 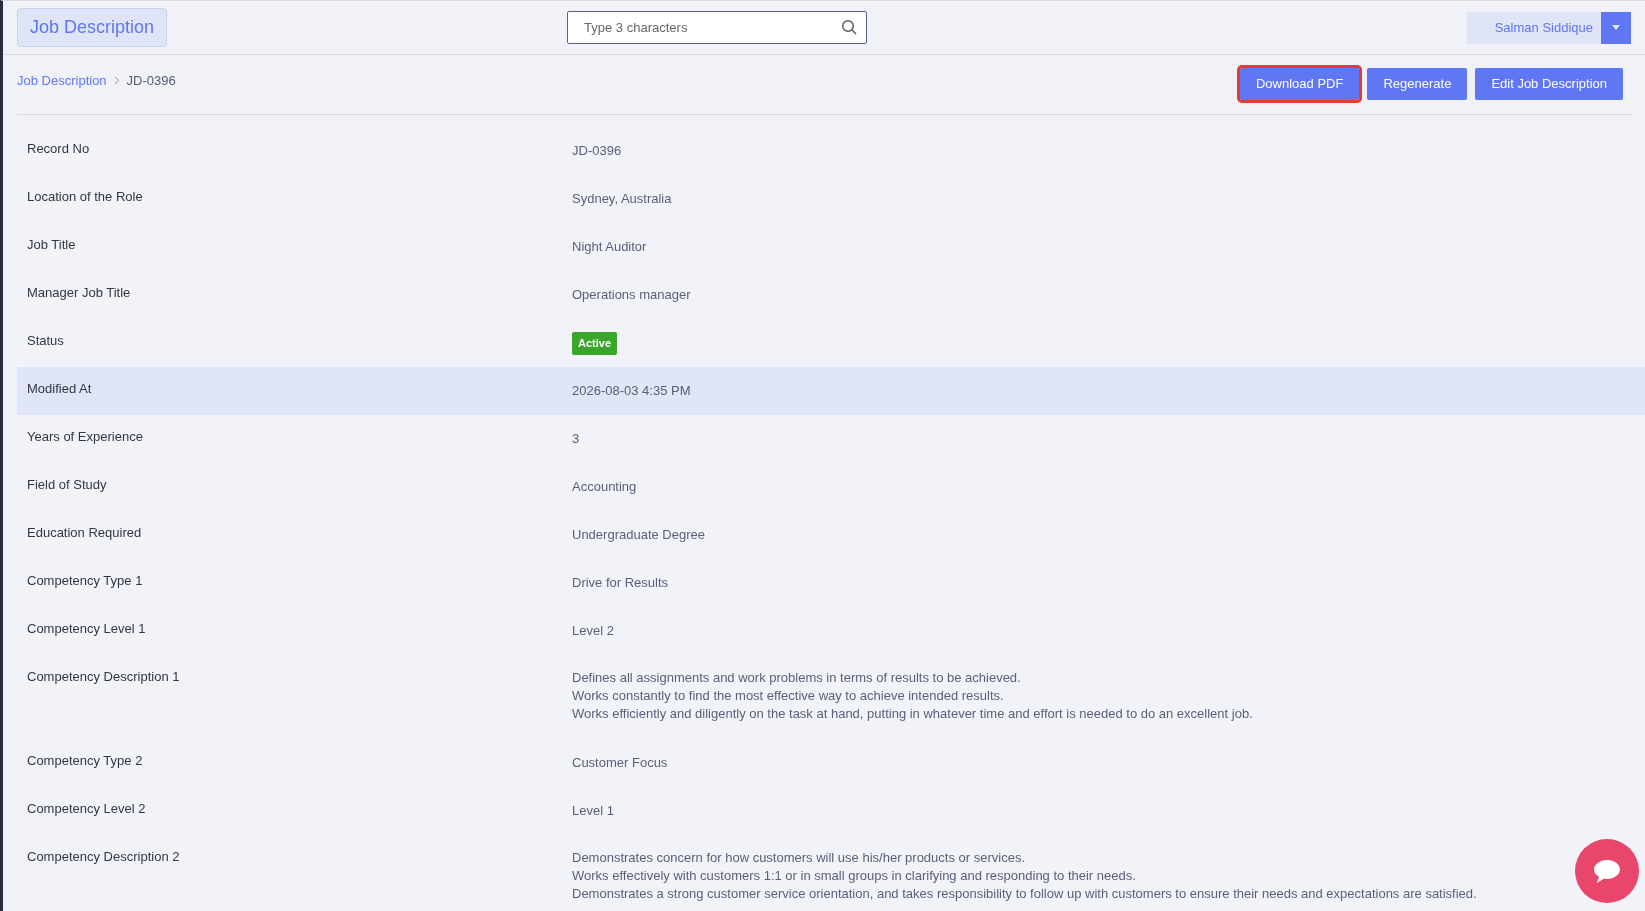 What do you see at coordinates (1417, 83) in the screenshot?
I see `action-button: Regenerate` at bounding box center [1417, 83].